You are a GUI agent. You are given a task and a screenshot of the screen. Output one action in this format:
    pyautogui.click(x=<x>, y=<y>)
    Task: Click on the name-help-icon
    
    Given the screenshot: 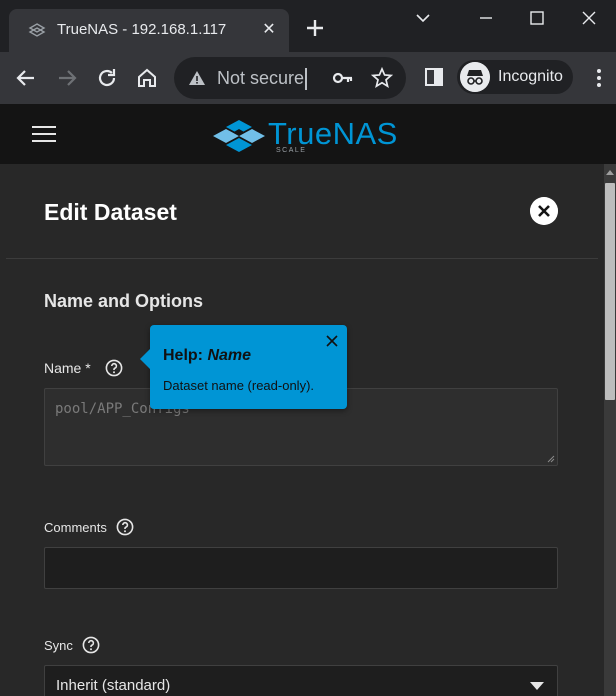 What is the action you would take?
    pyautogui.click(x=114, y=368)
    